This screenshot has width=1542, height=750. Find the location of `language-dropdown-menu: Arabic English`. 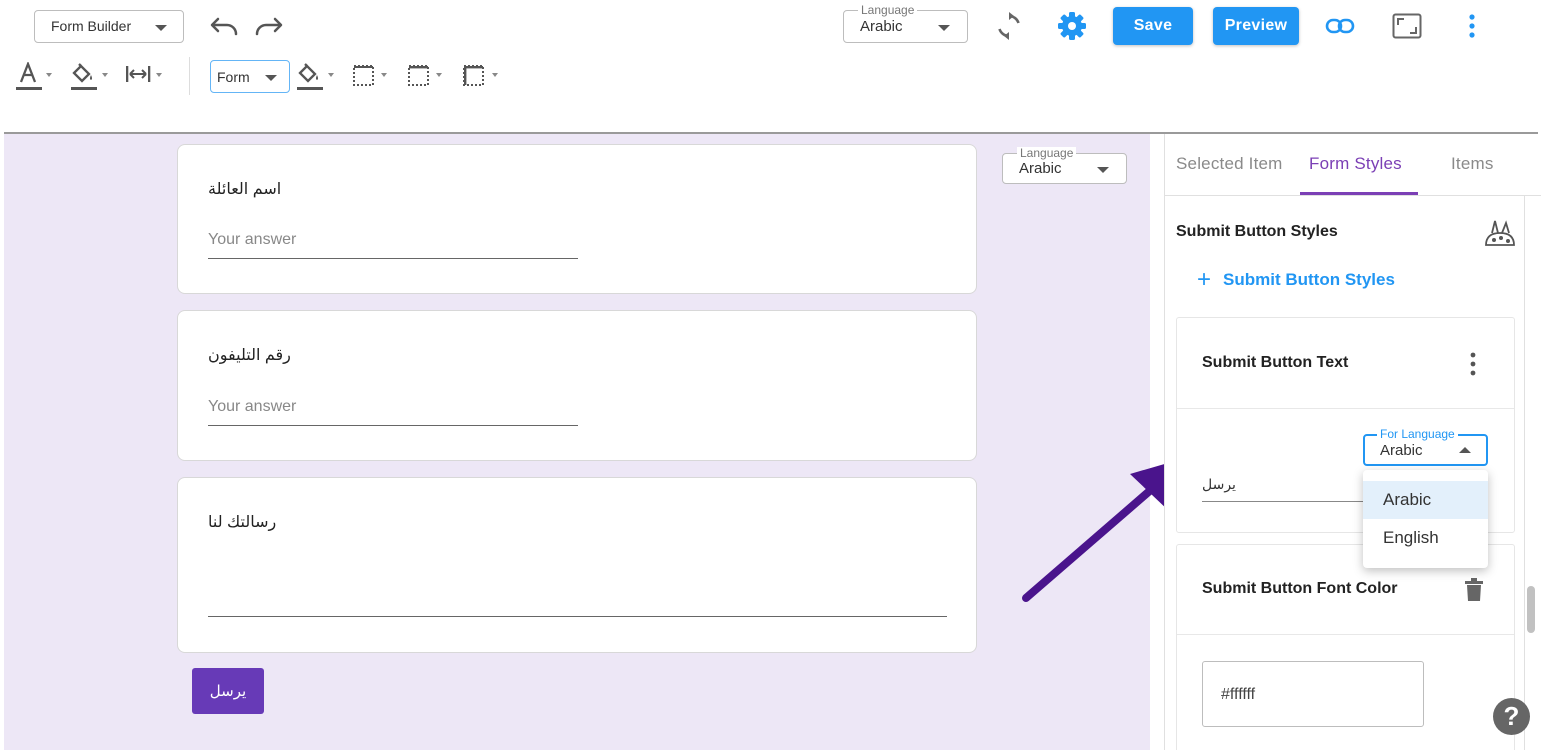

language-dropdown-menu: Arabic English is located at coordinates (1425, 519).